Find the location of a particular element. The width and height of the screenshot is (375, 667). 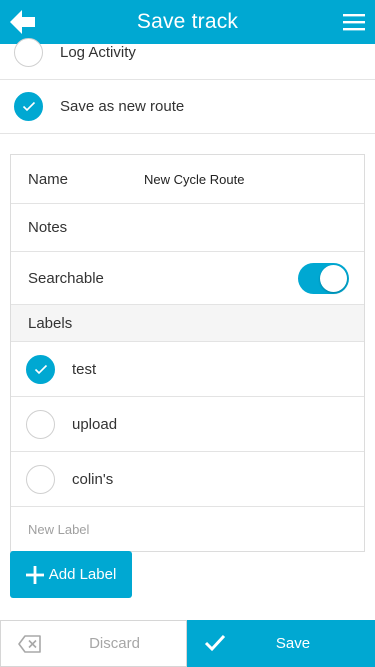

labels-section-header: Labels is located at coordinates (187, 323).